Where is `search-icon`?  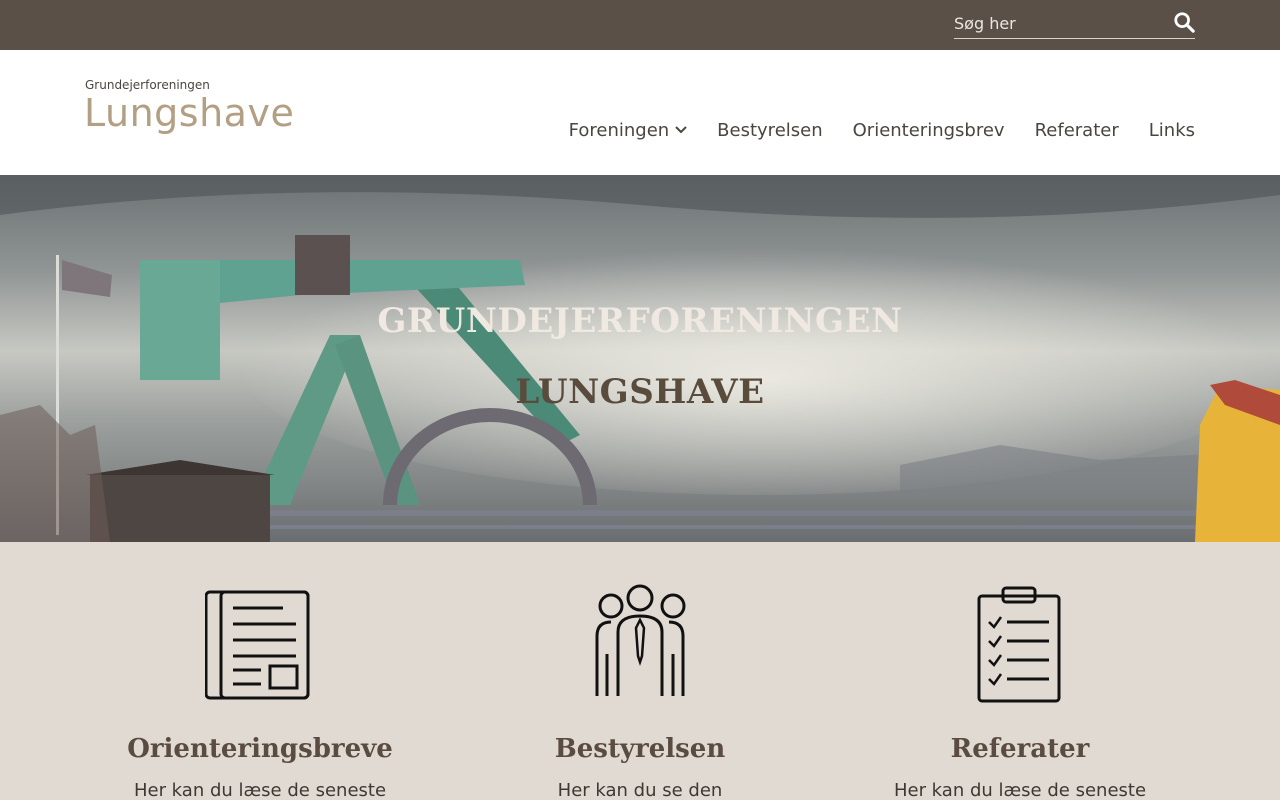
search-icon is located at coordinates (1184, 22).